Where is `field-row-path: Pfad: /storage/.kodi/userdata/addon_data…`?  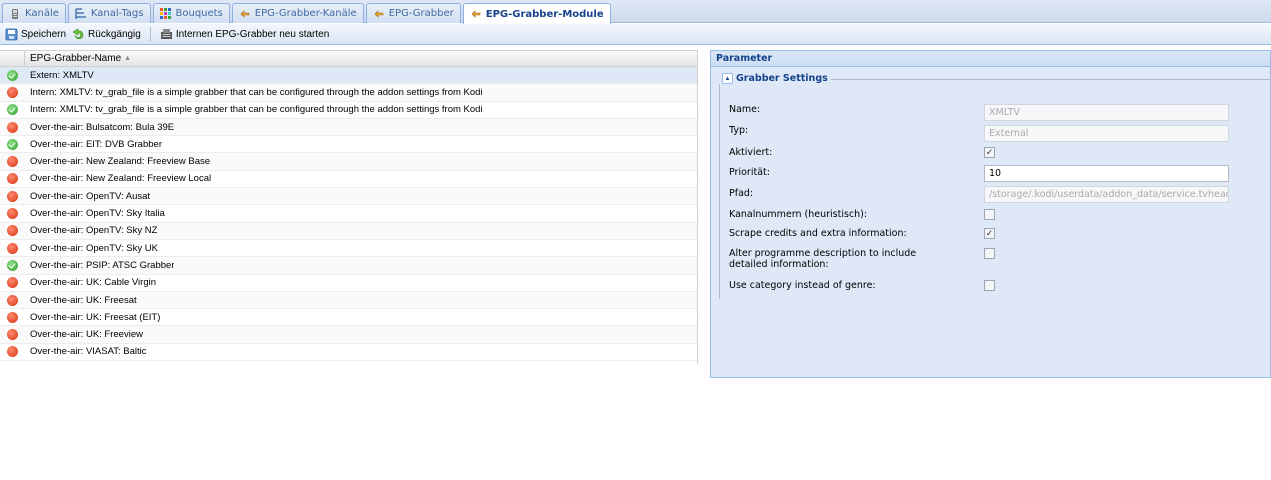 field-row-path: Pfad: /storage/.kodi/userdata/addon_data… is located at coordinates (999, 194).